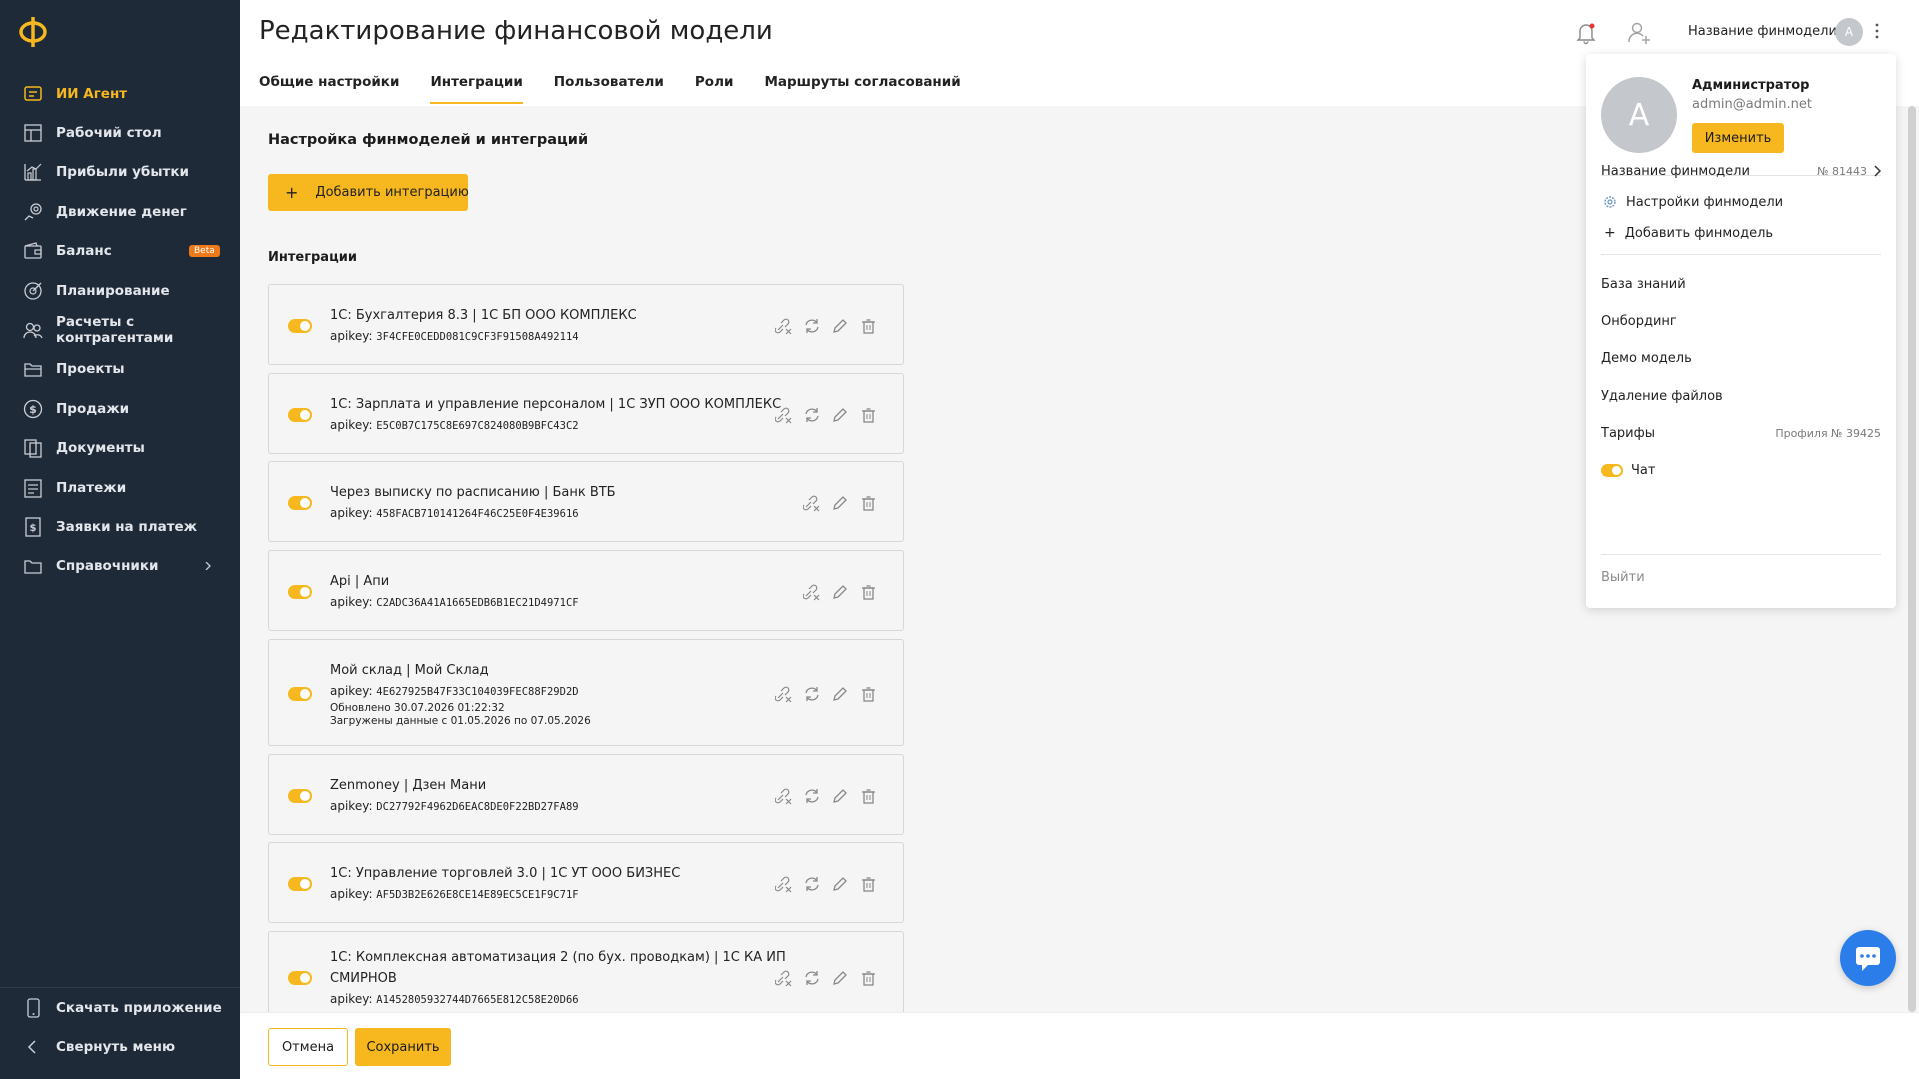 Image resolution: width=1919 pixels, height=1079 pixels. I want to click on sidebar-item-wallet: Баланс Beta, so click(120, 251).